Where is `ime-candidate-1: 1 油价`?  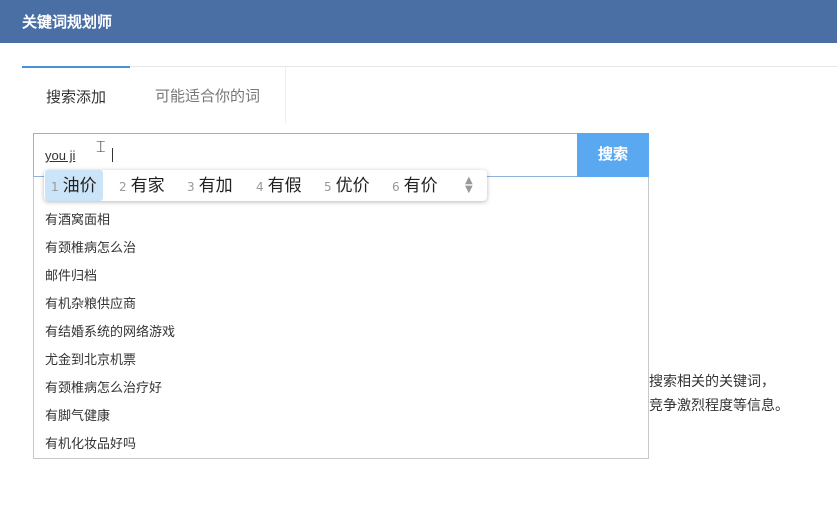
ime-candidate-1: 1 油价 is located at coordinates (74, 185).